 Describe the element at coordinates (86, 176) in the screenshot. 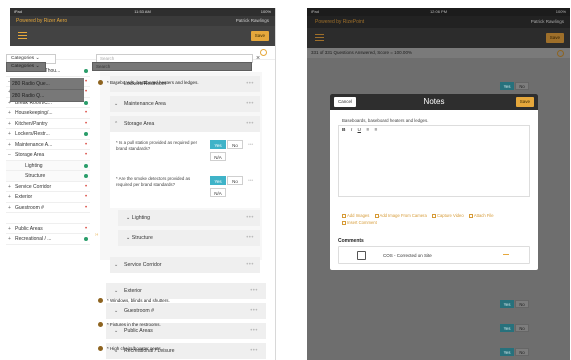

I see `check-status-icon` at that location.